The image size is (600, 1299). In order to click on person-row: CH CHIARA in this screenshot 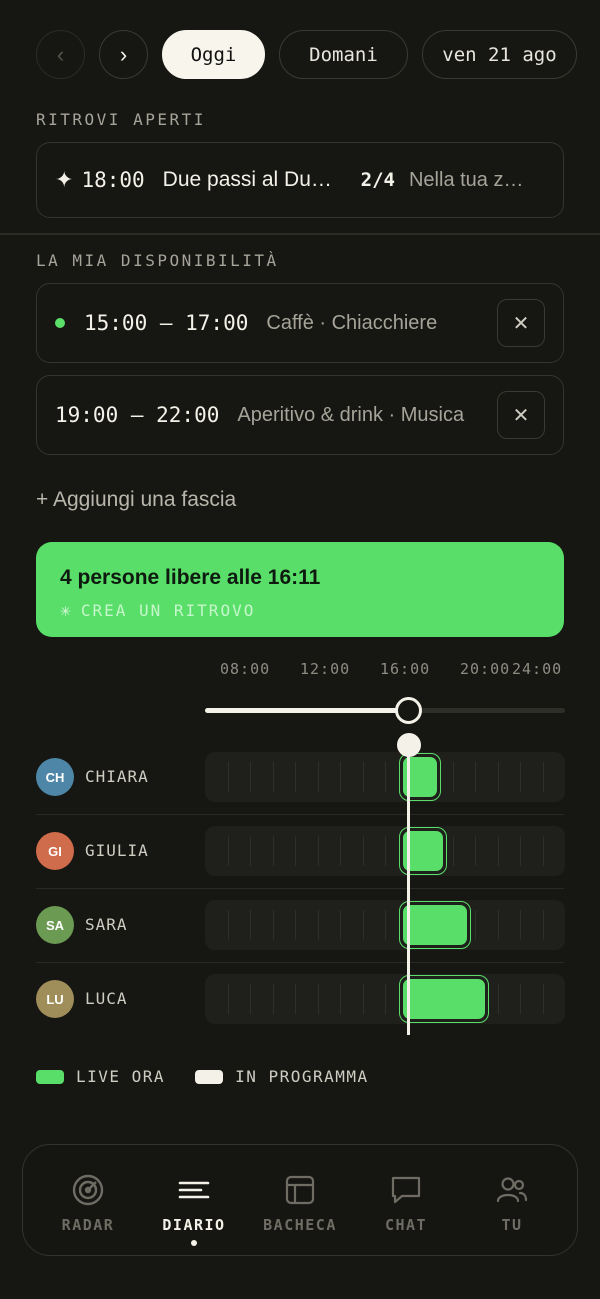, I will do `click(300, 789)`.